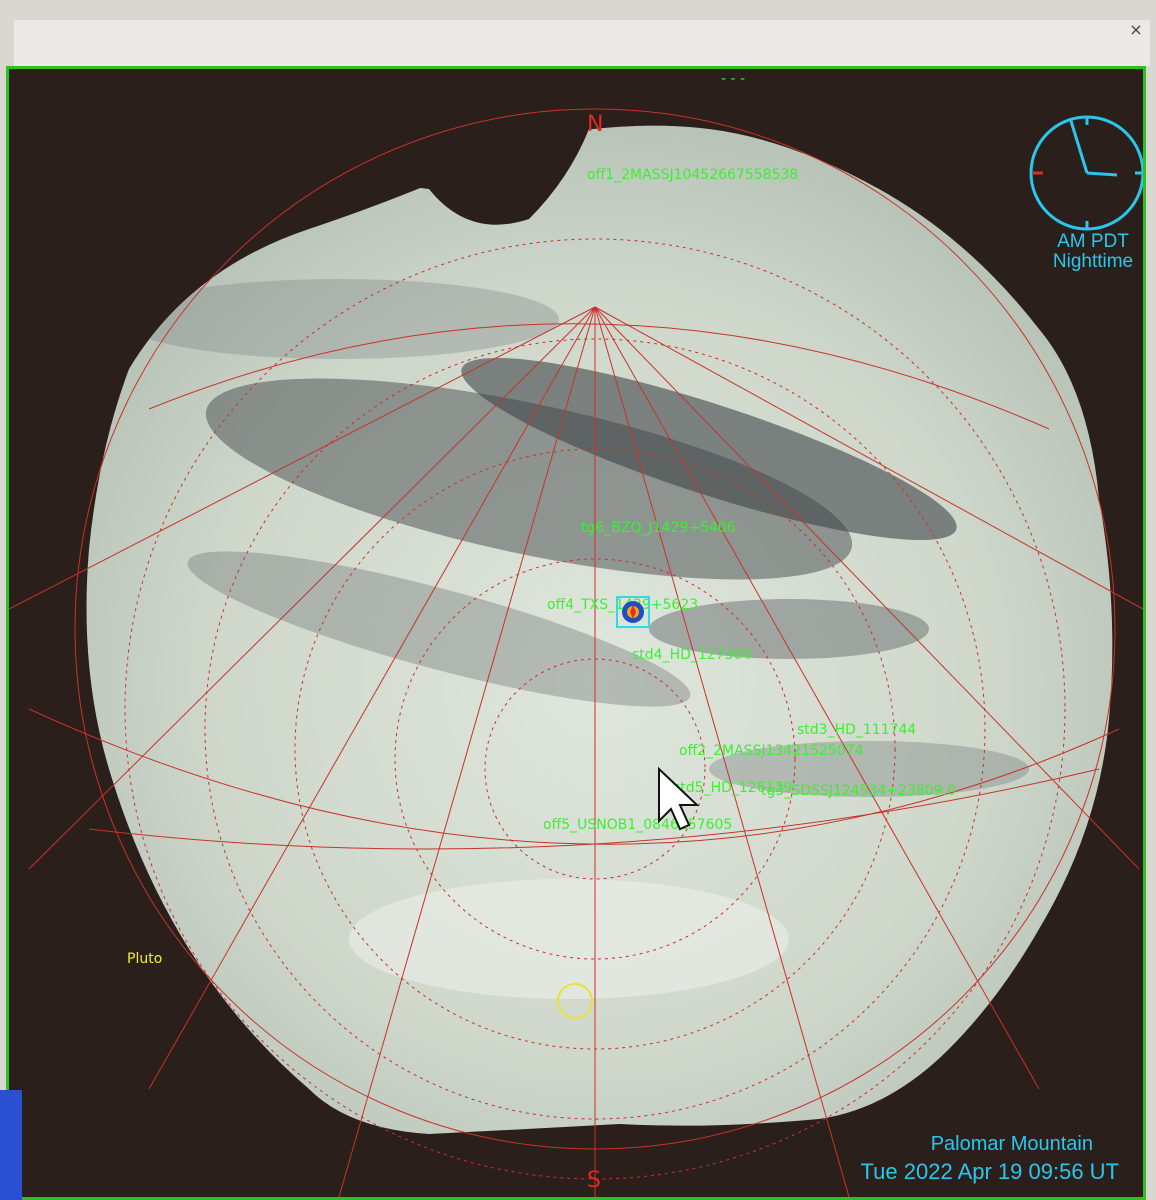 The height and width of the screenshot is (1200, 1156). What do you see at coordinates (692, 175) in the screenshot?
I see `target-label: off1_2MASSJ10452667558538` at bounding box center [692, 175].